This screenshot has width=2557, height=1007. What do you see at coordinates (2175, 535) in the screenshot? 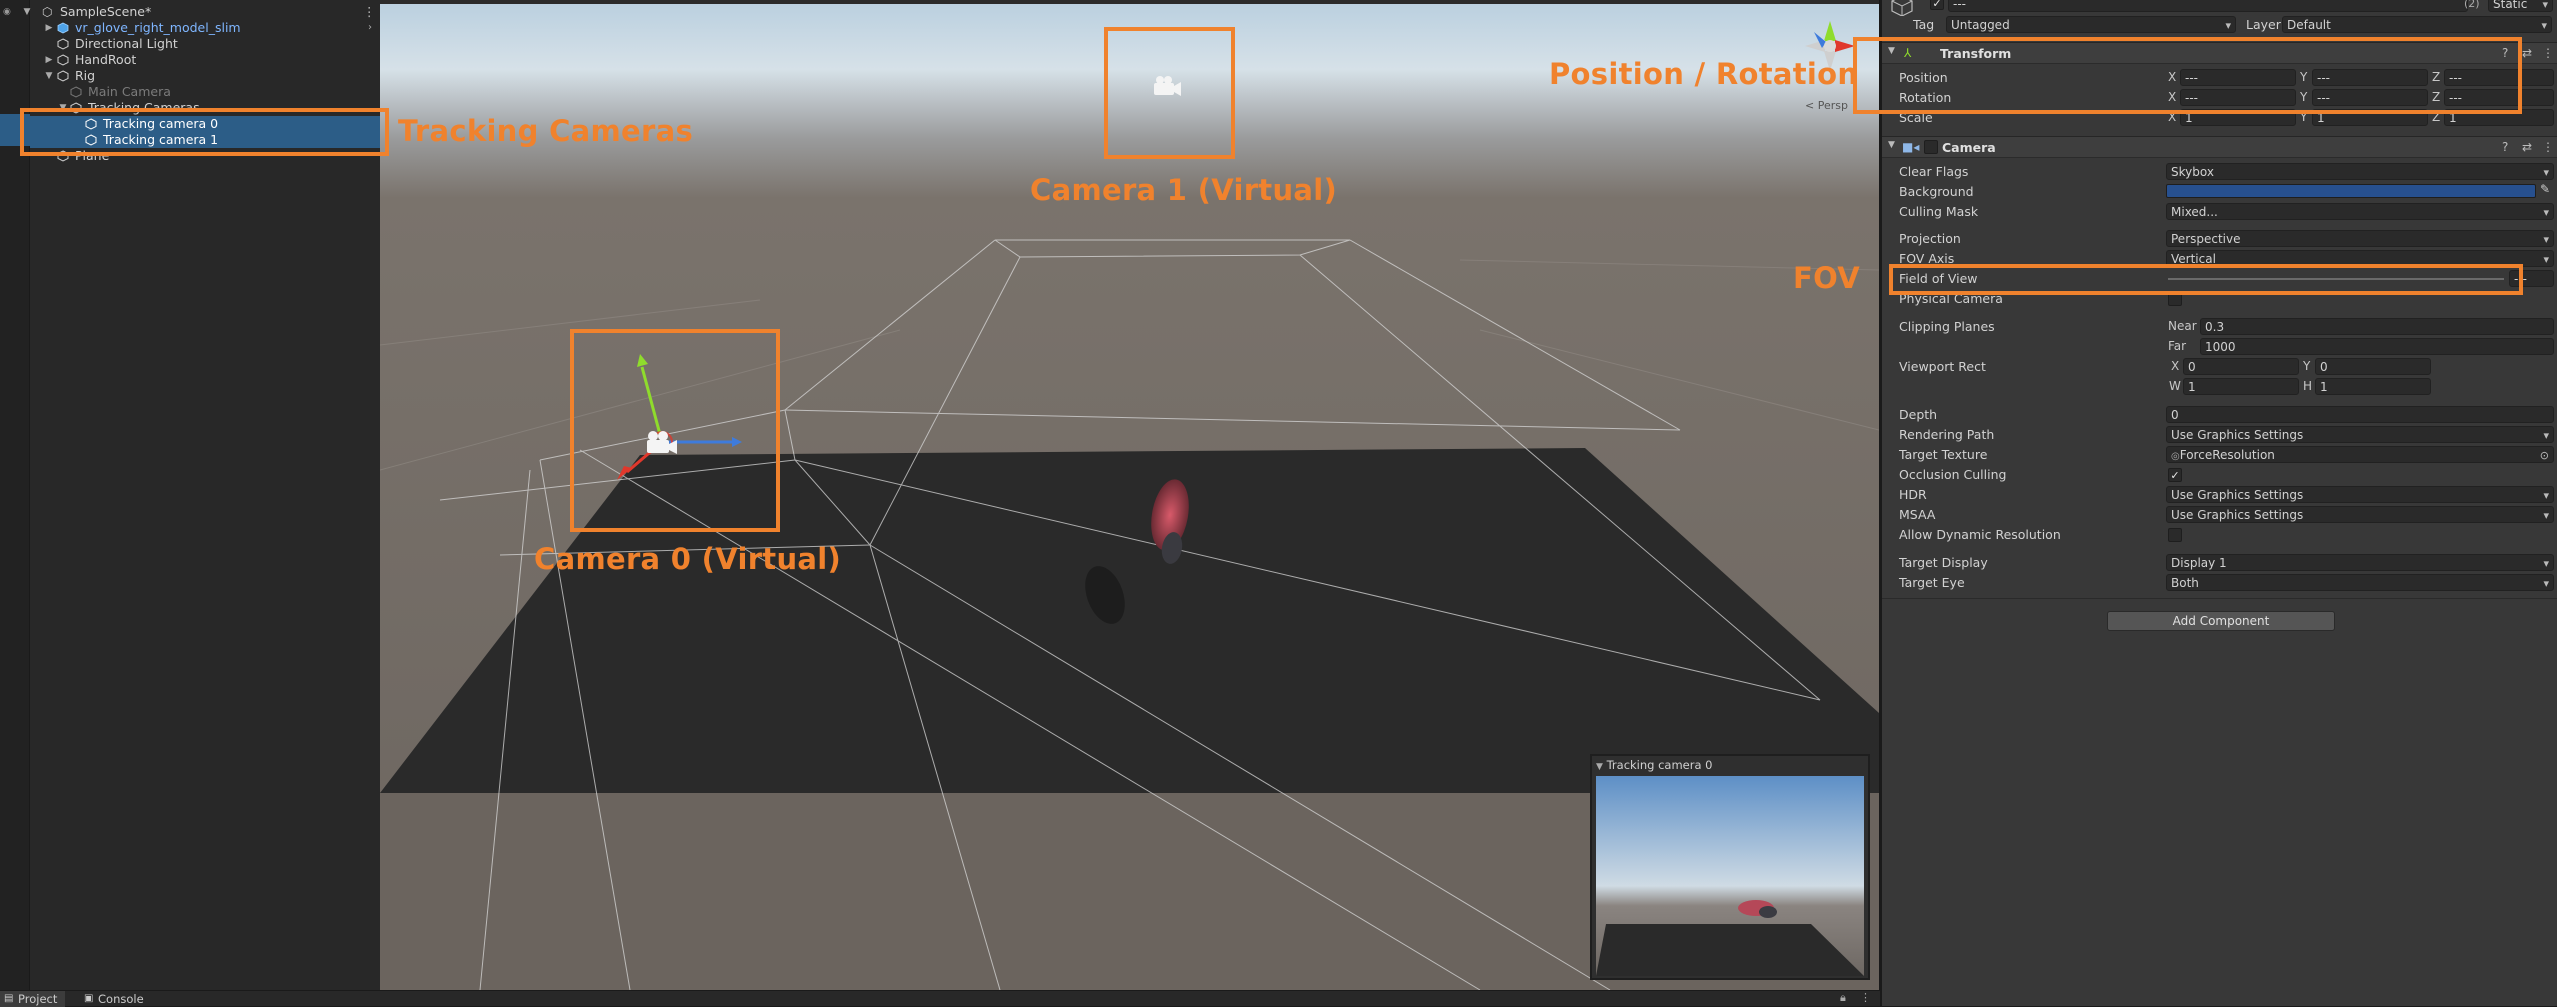
I see `dynamic-resolution-checkbox` at bounding box center [2175, 535].